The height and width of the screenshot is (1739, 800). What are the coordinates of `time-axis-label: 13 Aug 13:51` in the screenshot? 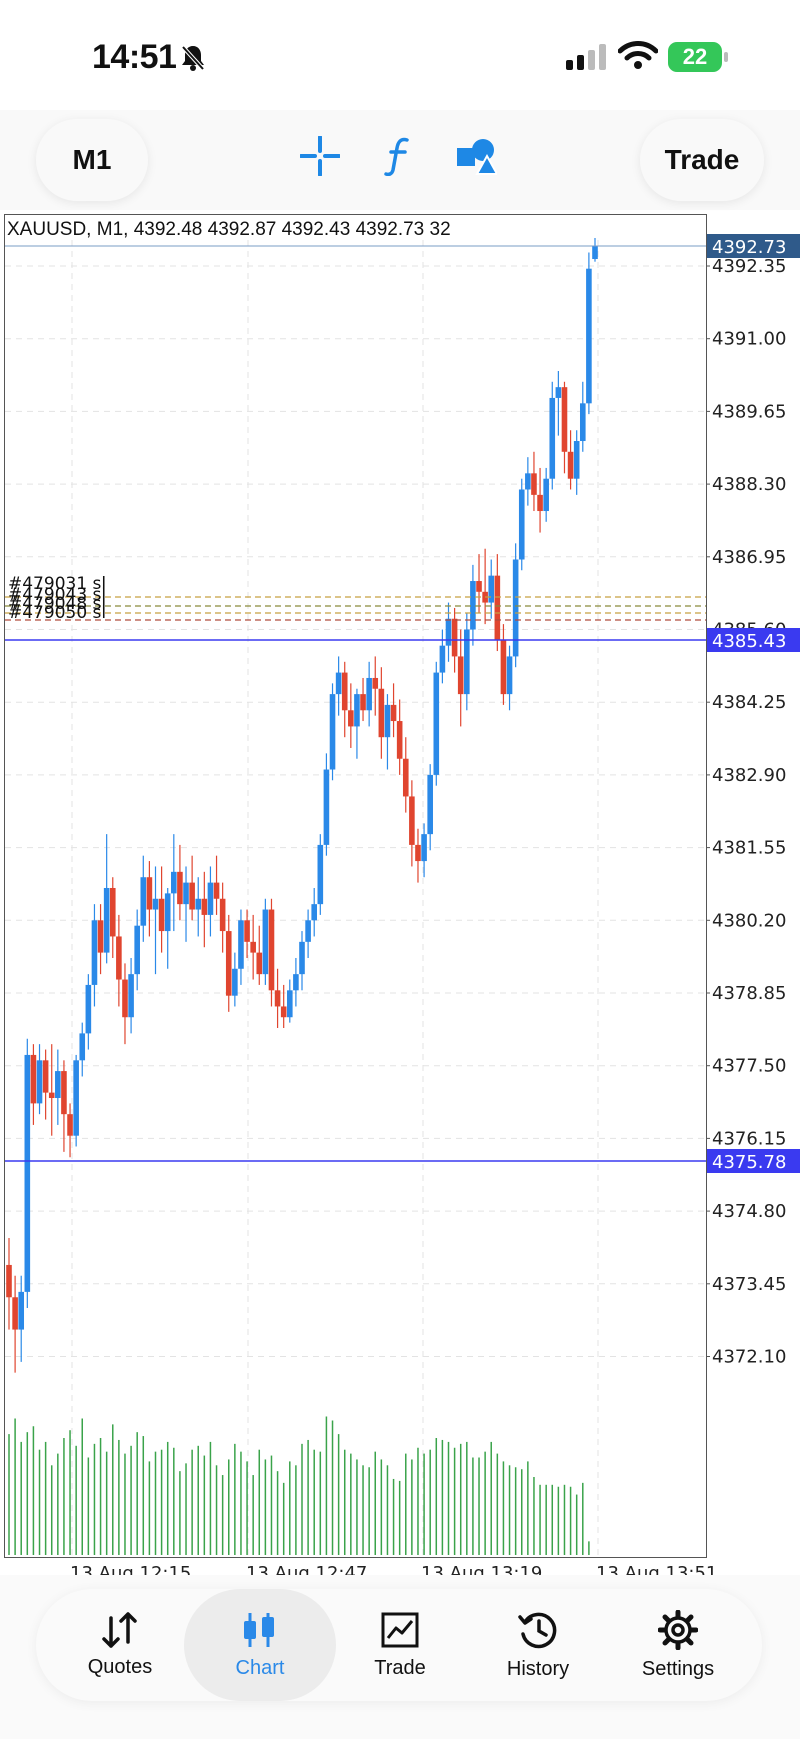 It's located at (656, 1569).